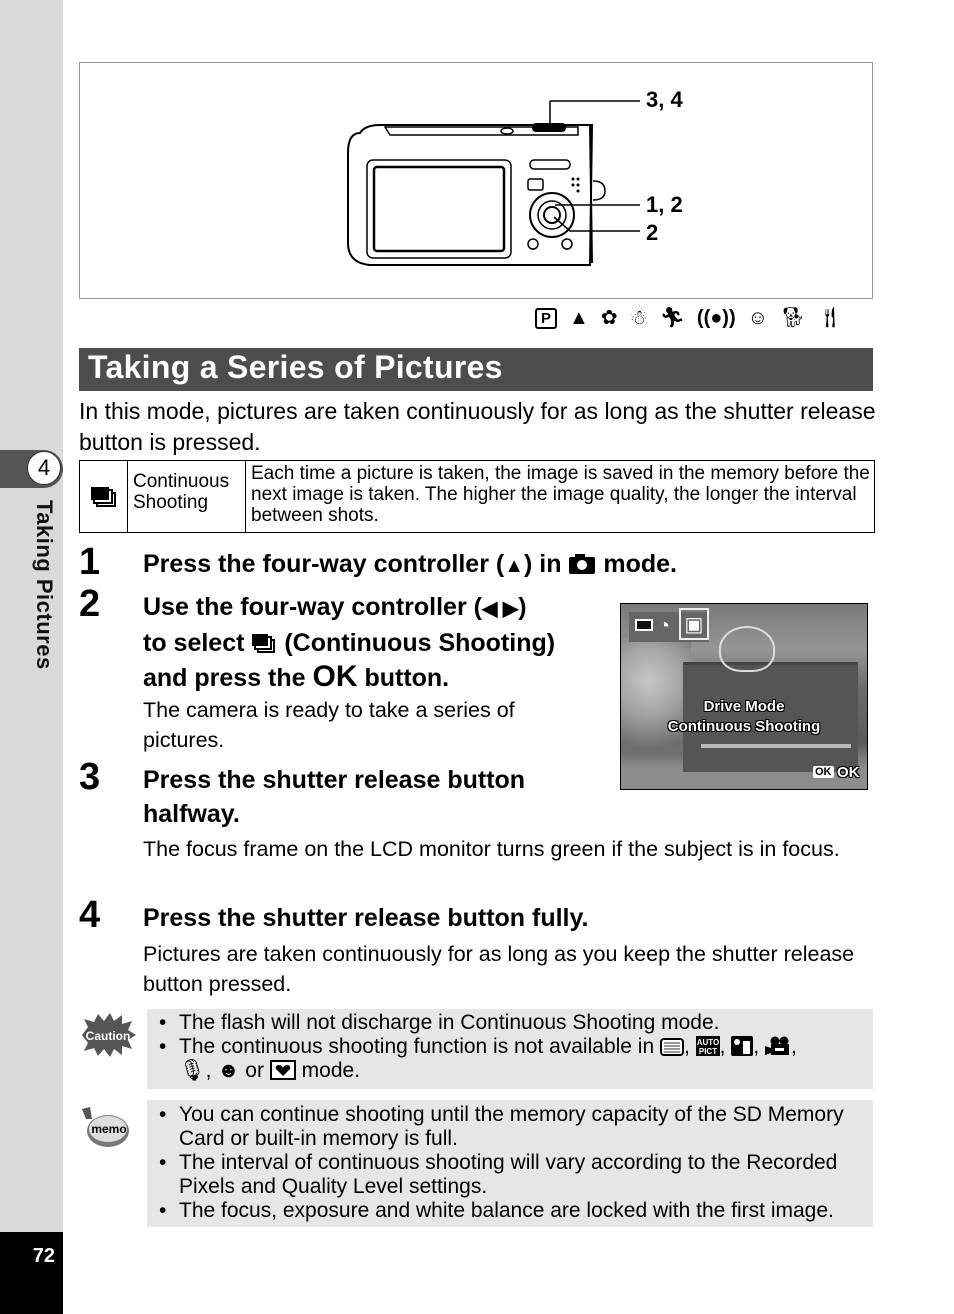 The image size is (954, 1314). Describe the element at coordinates (652, 232) in the screenshot. I see `callout-ok-button: 2` at that location.